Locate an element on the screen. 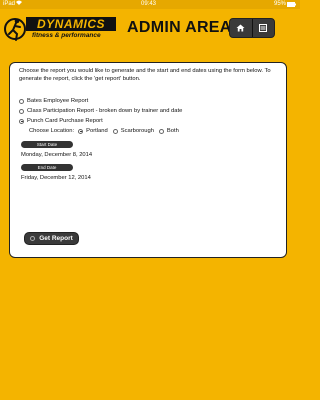  athlete-logo-icon is located at coordinates (15, 29).